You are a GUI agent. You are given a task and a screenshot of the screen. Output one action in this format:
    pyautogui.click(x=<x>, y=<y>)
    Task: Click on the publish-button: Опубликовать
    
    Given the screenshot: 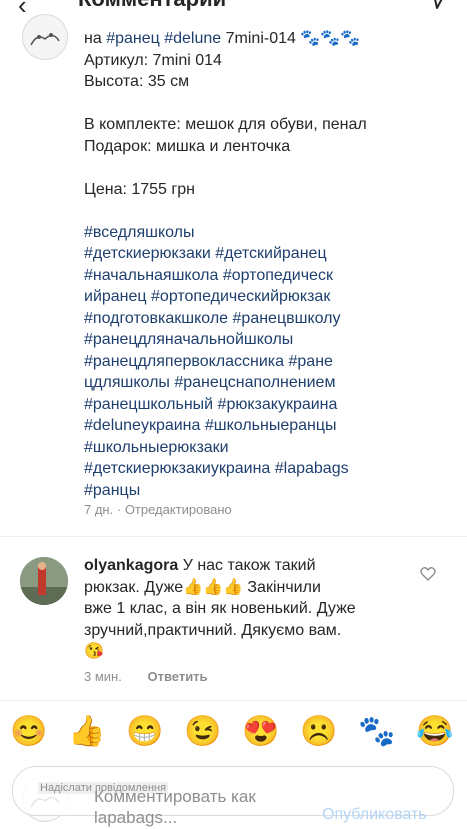 What is the action you would take?
    pyautogui.click(x=374, y=815)
    